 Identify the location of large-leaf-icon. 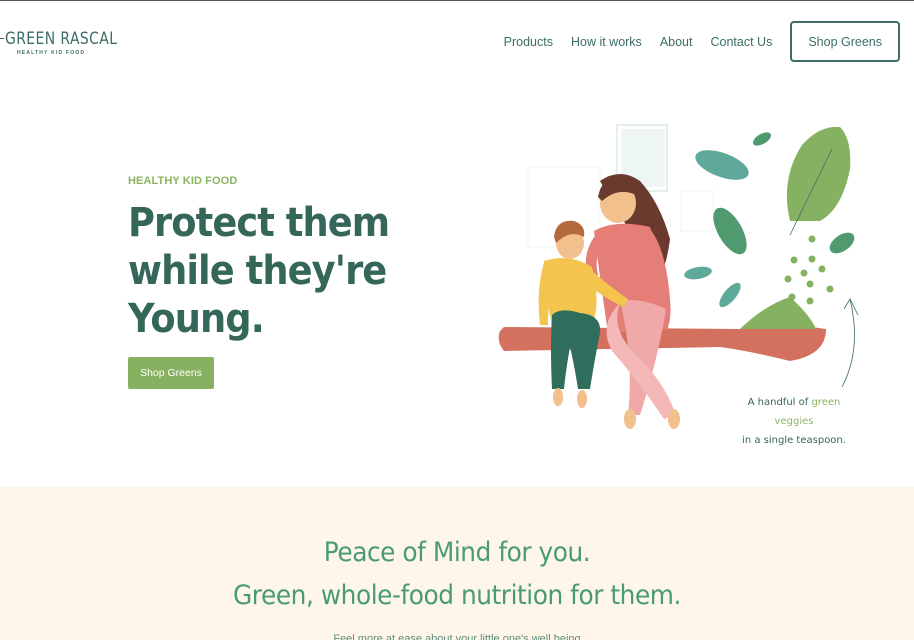
(818, 173).